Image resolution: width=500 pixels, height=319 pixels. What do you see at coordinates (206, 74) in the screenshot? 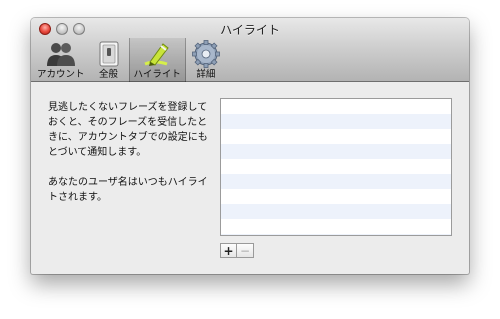
I see `tab-advanced-label: 詳細` at bounding box center [206, 74].